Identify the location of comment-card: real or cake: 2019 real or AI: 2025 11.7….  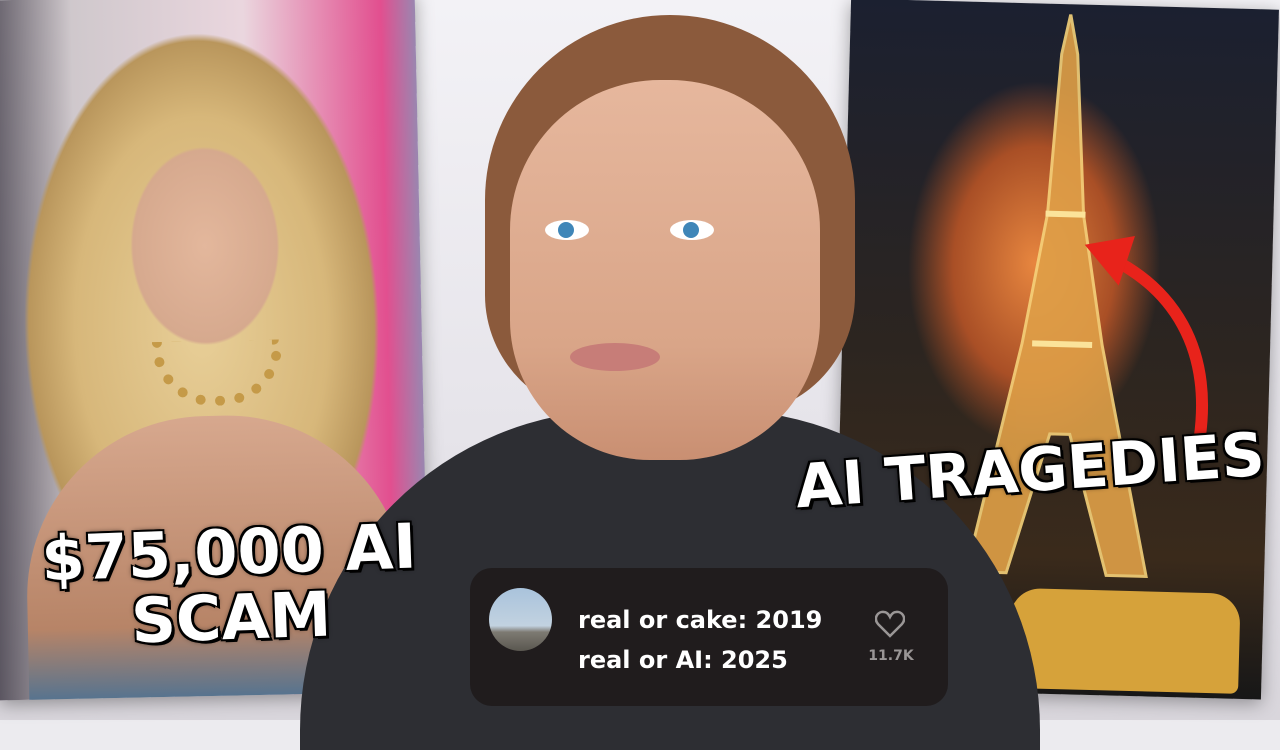
(709, 637).